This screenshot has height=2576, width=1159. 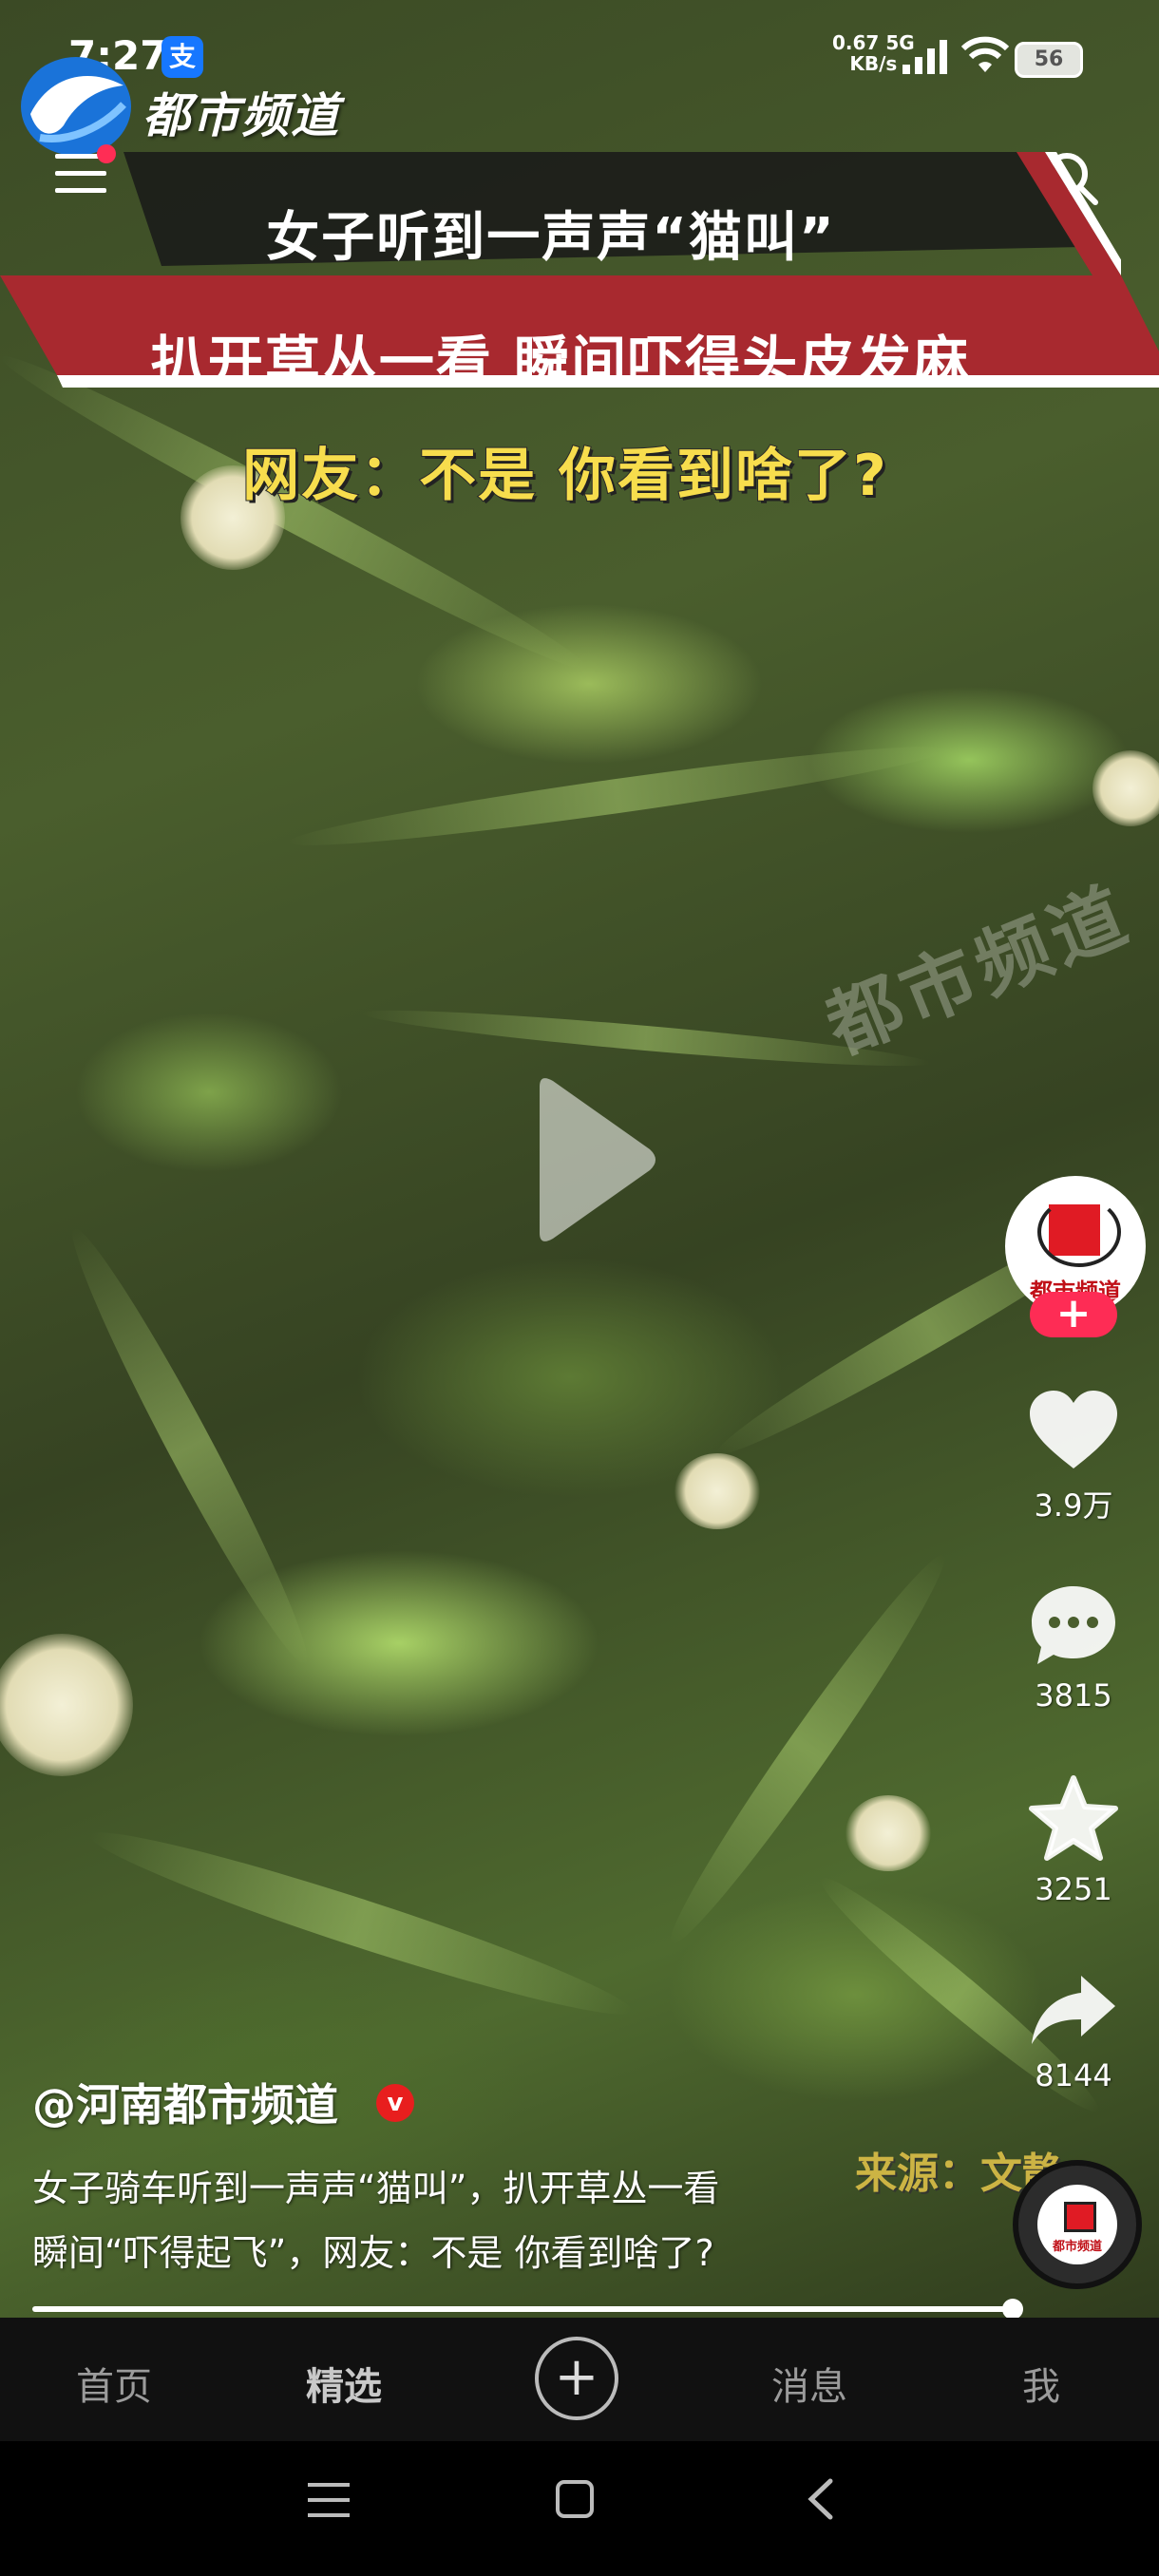 I want to click on share-icon, so click(x=1073, y=2010).